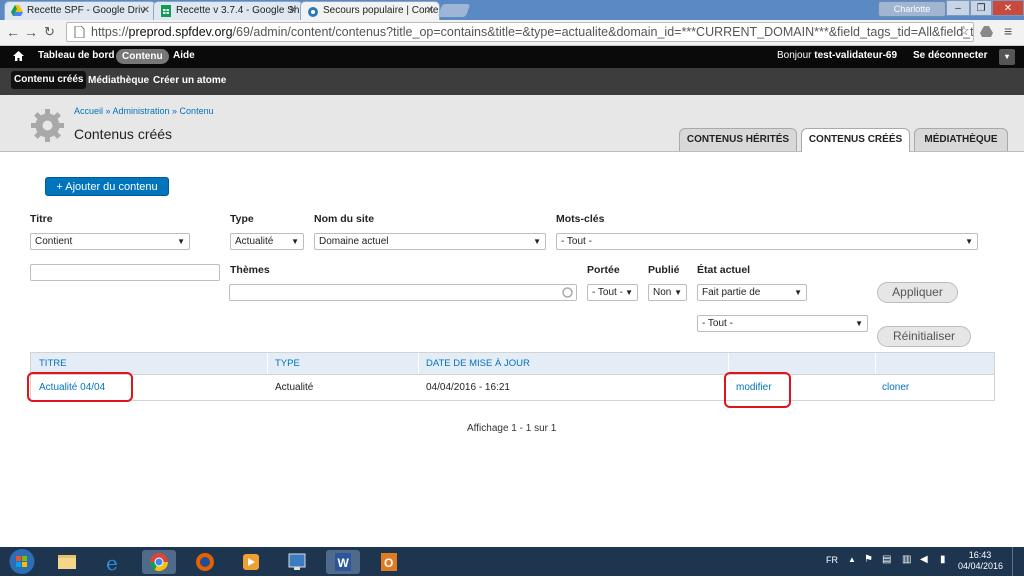 The image size is (1024, 577). I want to click on column-header-date: DATE DE MISE À JOUR, so click(478, 363).